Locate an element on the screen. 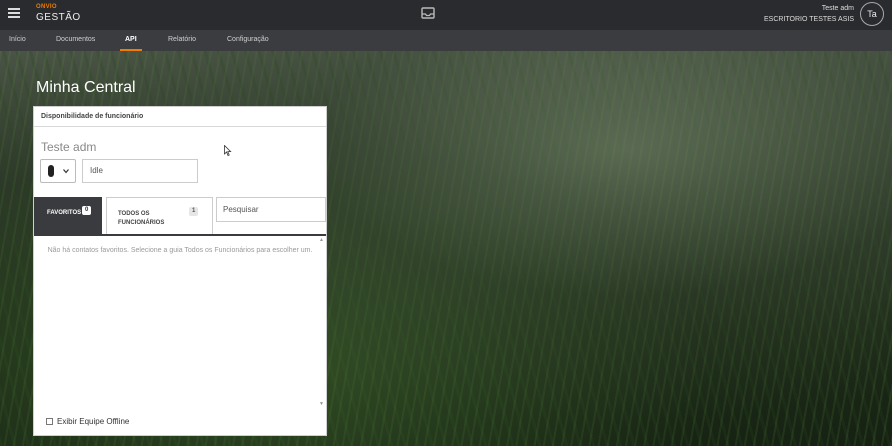 This screenshot has width=892, height=446. mouse-cursor-icon is located at coordinates (228, 151).